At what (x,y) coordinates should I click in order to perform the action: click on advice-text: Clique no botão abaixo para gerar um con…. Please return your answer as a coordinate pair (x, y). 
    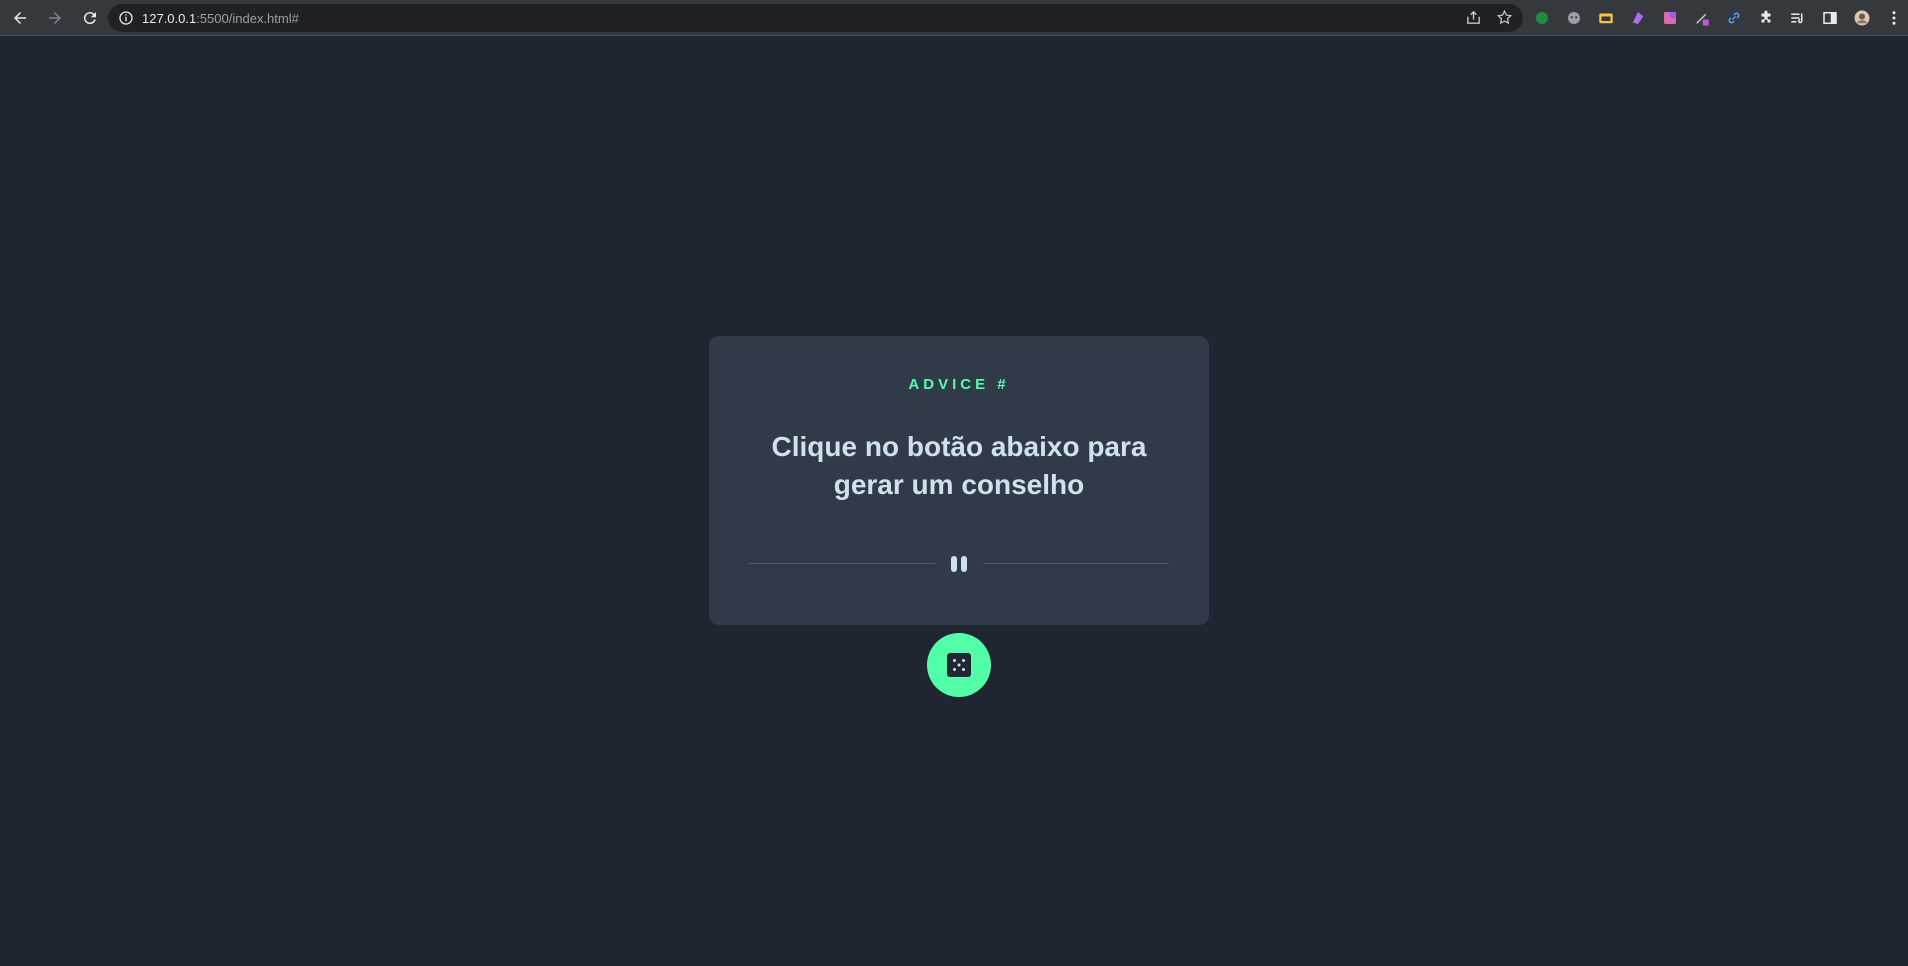
    Looking at the image, I should click on (959, 465).